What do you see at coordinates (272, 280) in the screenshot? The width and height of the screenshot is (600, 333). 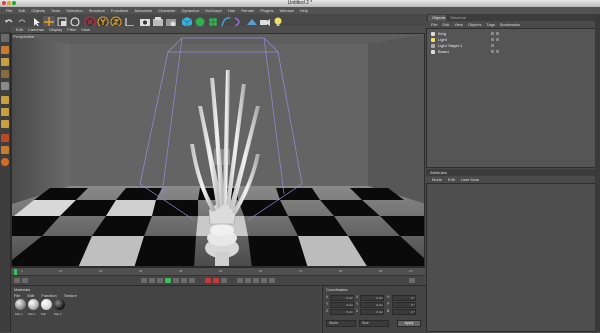 I see `point-level-key-icon` at bounding box center [272, 280].